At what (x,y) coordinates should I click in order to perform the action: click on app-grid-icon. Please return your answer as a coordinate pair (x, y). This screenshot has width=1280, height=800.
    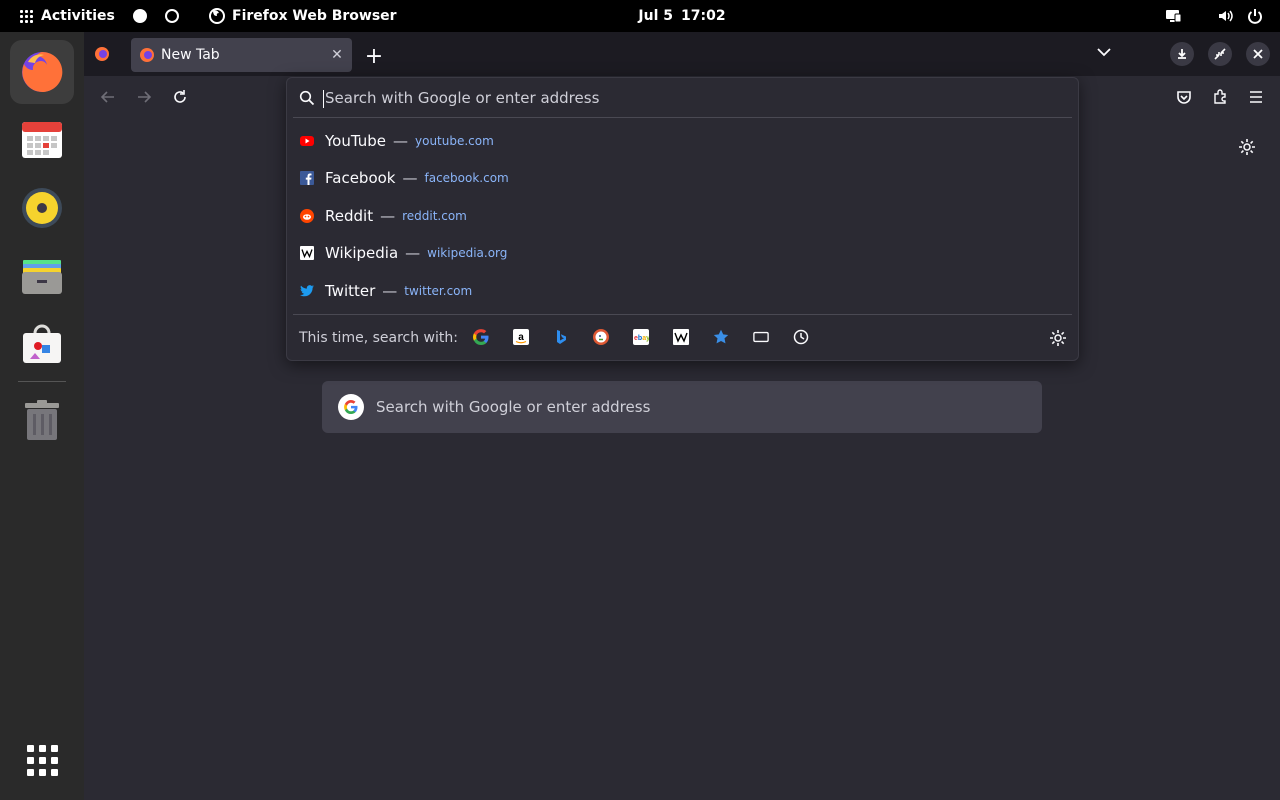
    Looking at the image, I should click on (42, 760).